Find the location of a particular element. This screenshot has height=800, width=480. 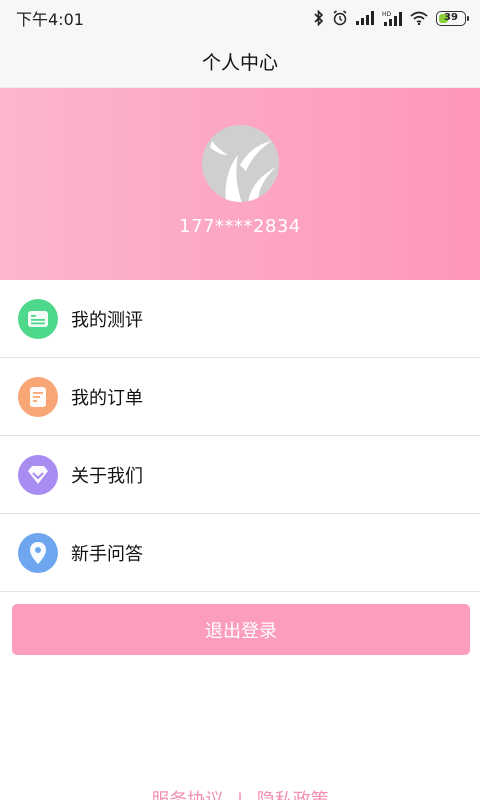

user-phone: 177****2834 is located at coordinates (240, 226).